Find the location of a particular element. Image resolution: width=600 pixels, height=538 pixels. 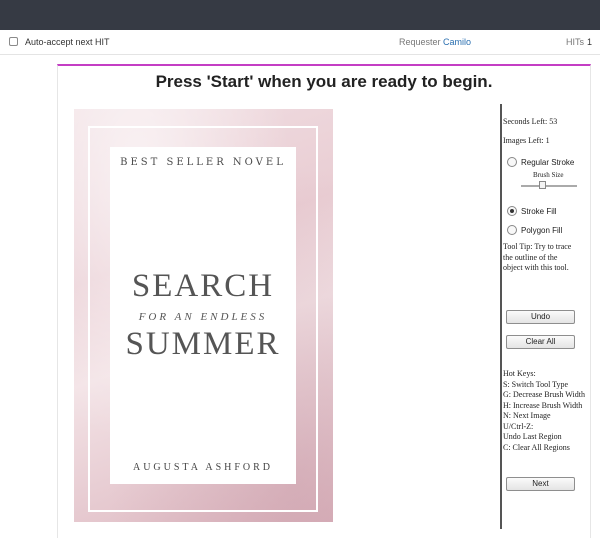

seconds-left: Seconds Left: 53 is located at coordinates (530, 121).